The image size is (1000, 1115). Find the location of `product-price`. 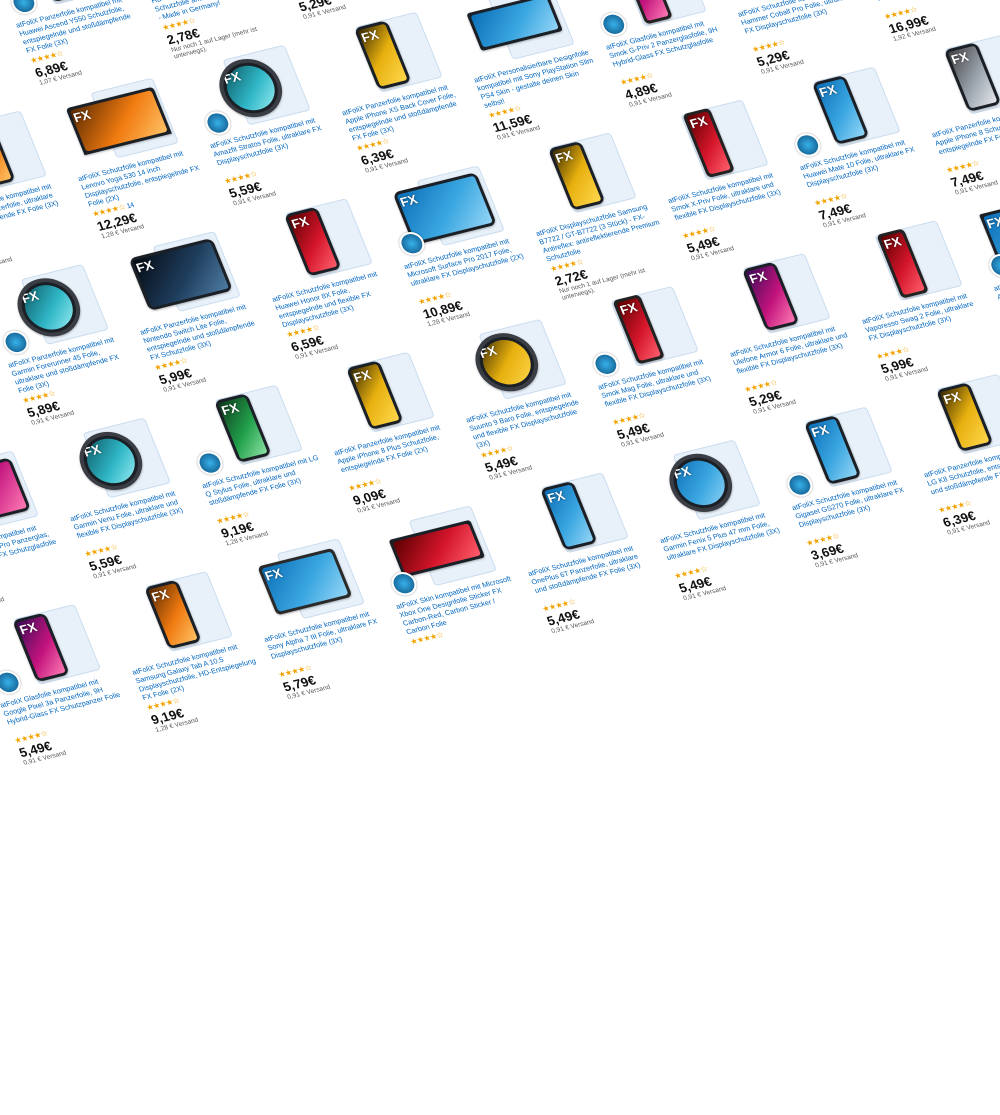

product-price is located at coordinates (0, 764).